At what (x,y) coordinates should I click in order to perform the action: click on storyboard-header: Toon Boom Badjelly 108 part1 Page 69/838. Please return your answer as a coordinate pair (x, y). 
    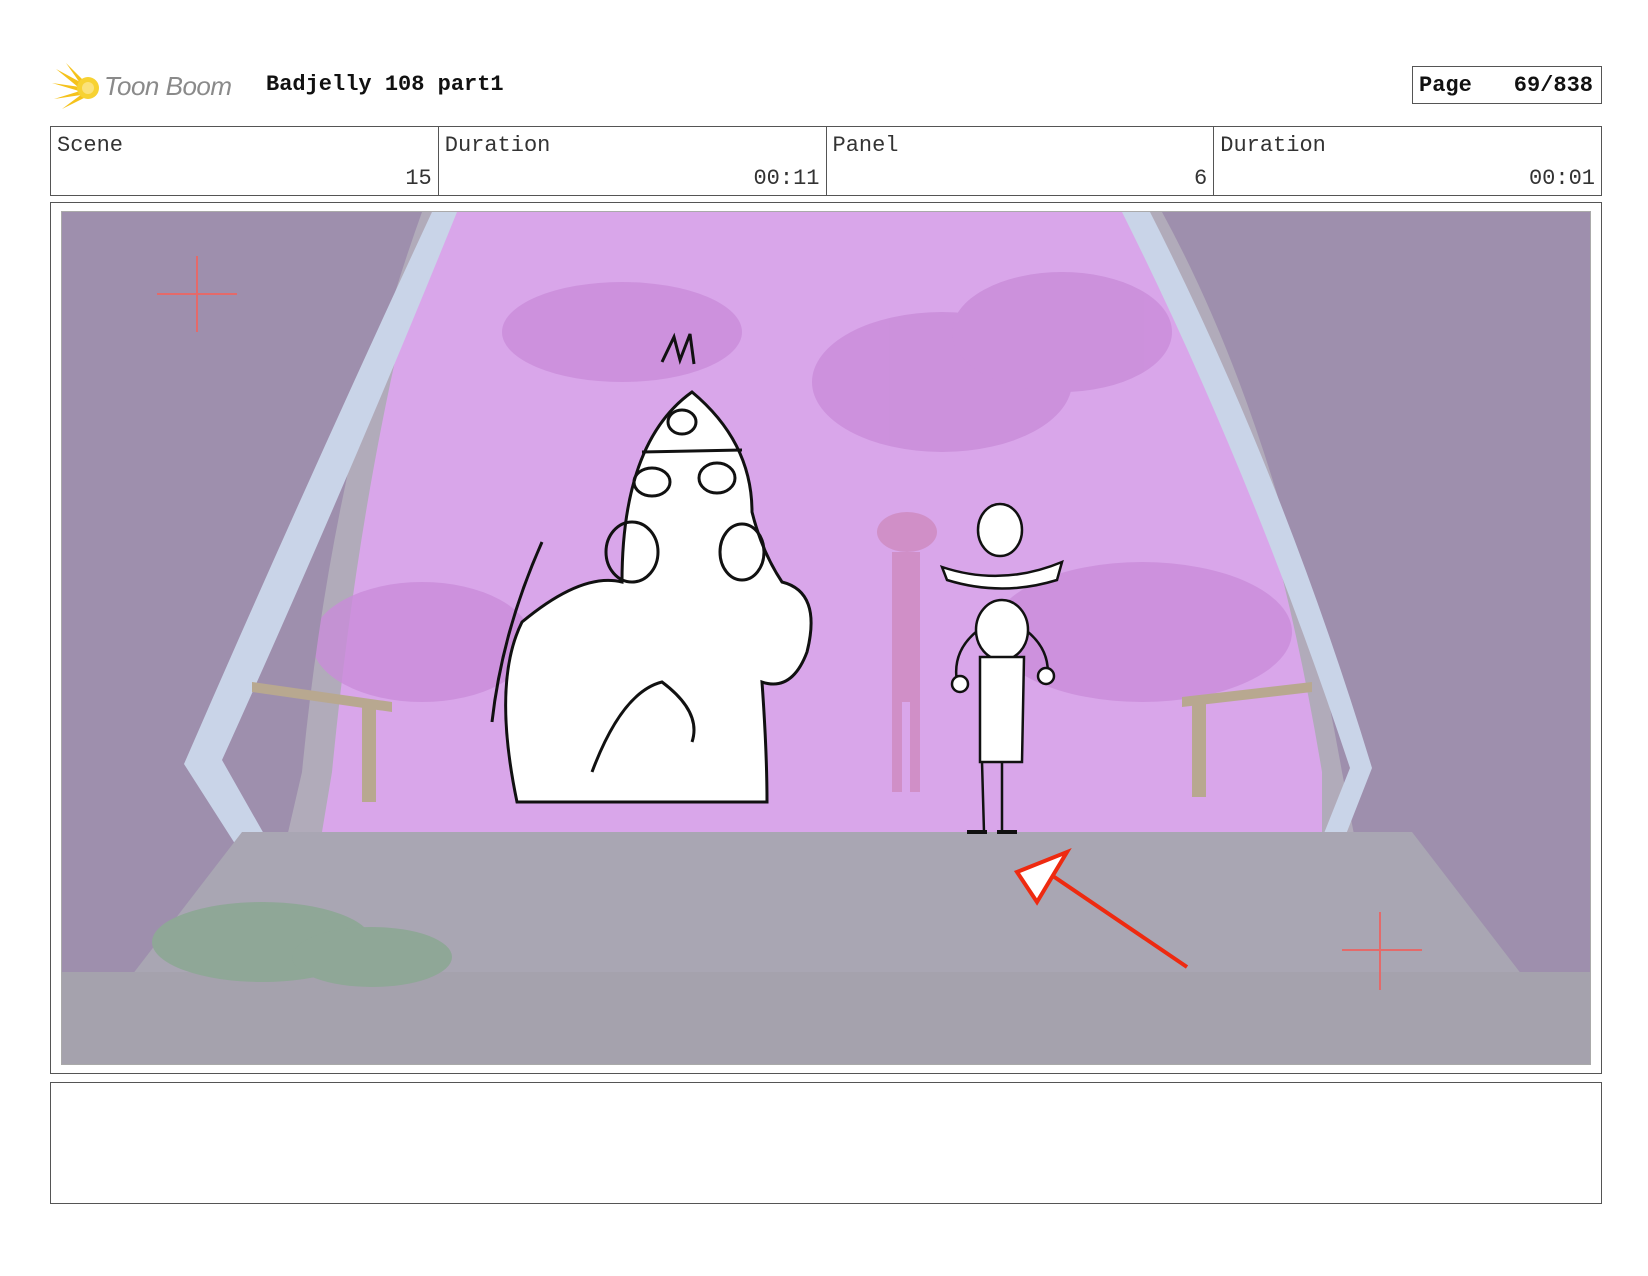
    Looking at the image, I should click on (827, 86).